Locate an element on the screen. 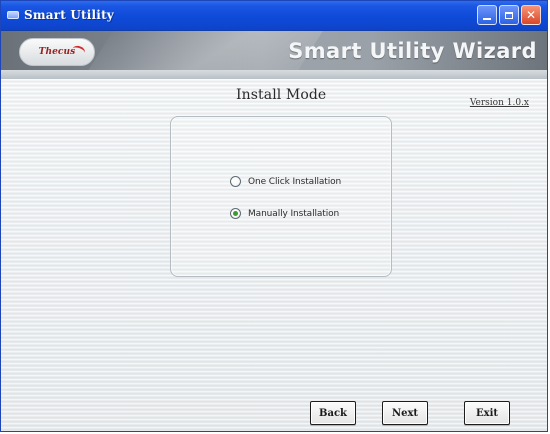  one-click-installation-label: One Click Installation is located at coordinates (295, 181).